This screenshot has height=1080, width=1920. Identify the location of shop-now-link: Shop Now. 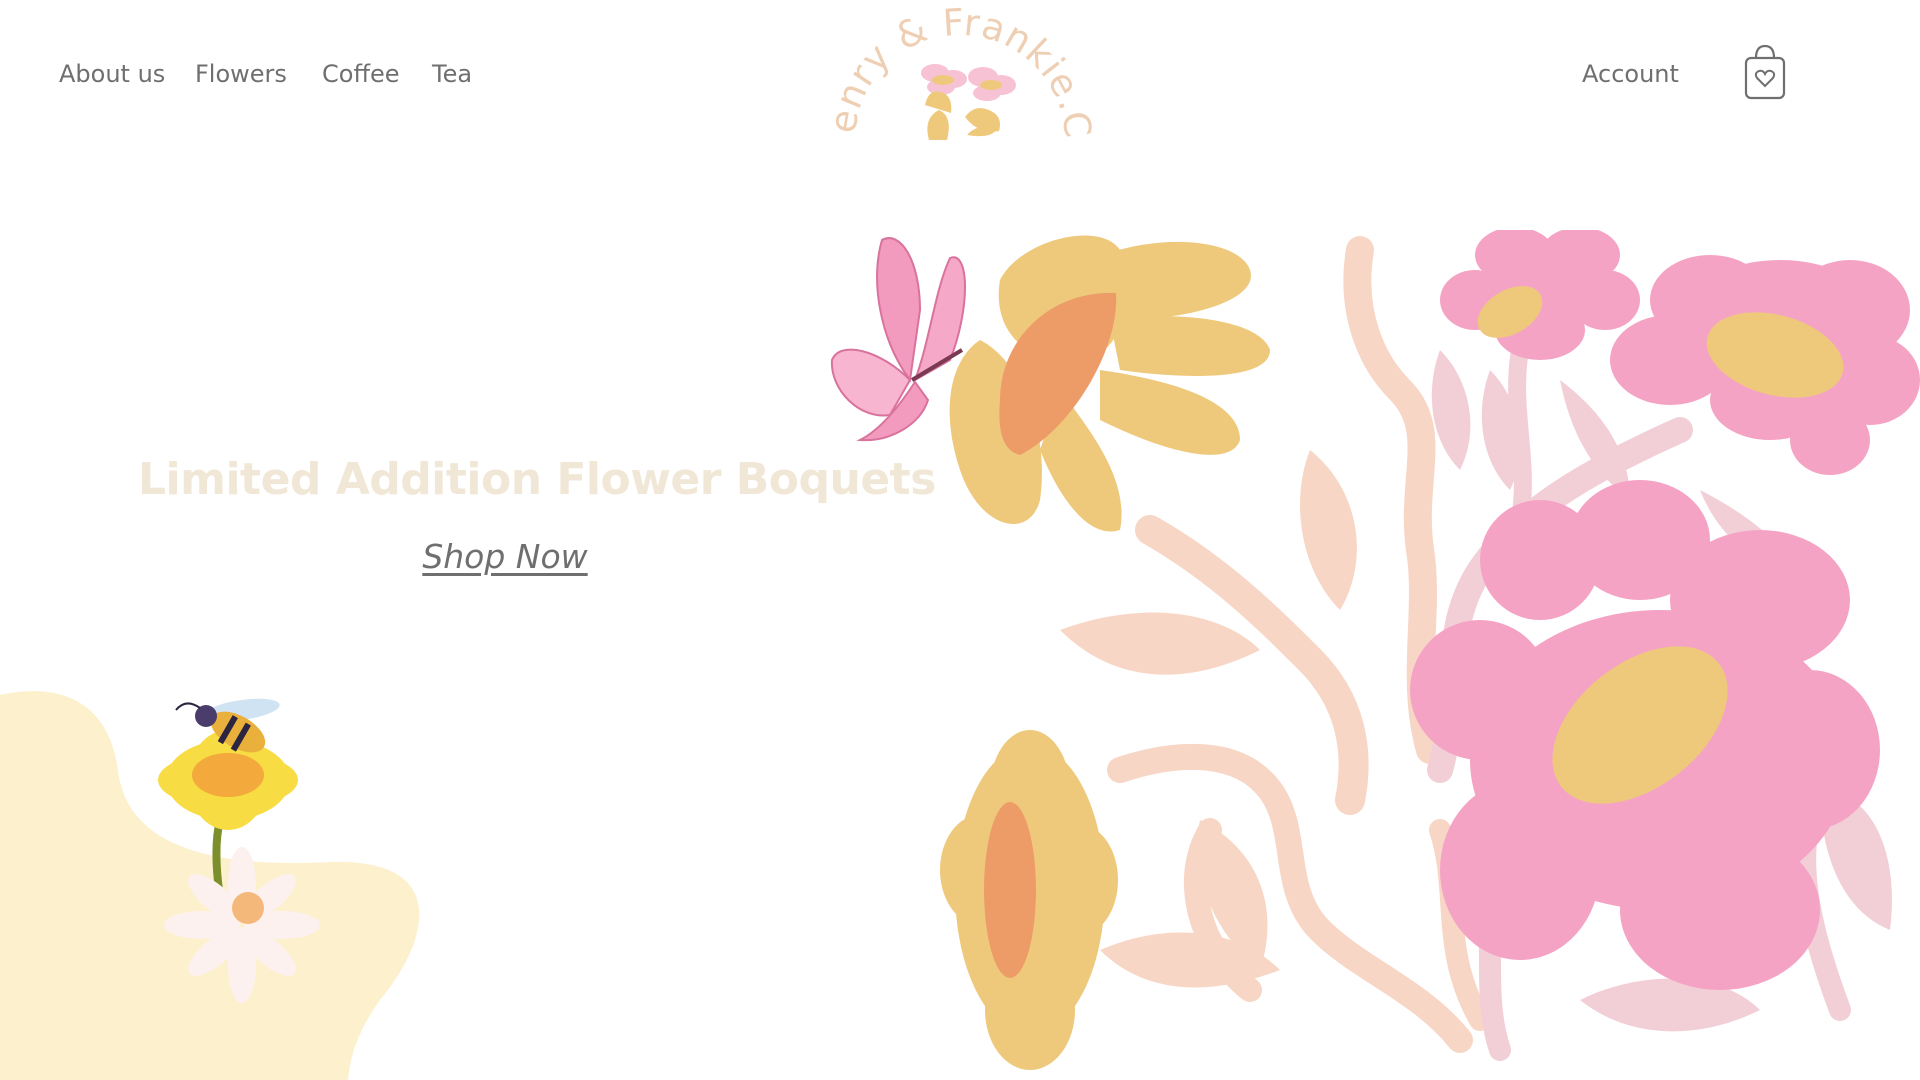
(505, 556).